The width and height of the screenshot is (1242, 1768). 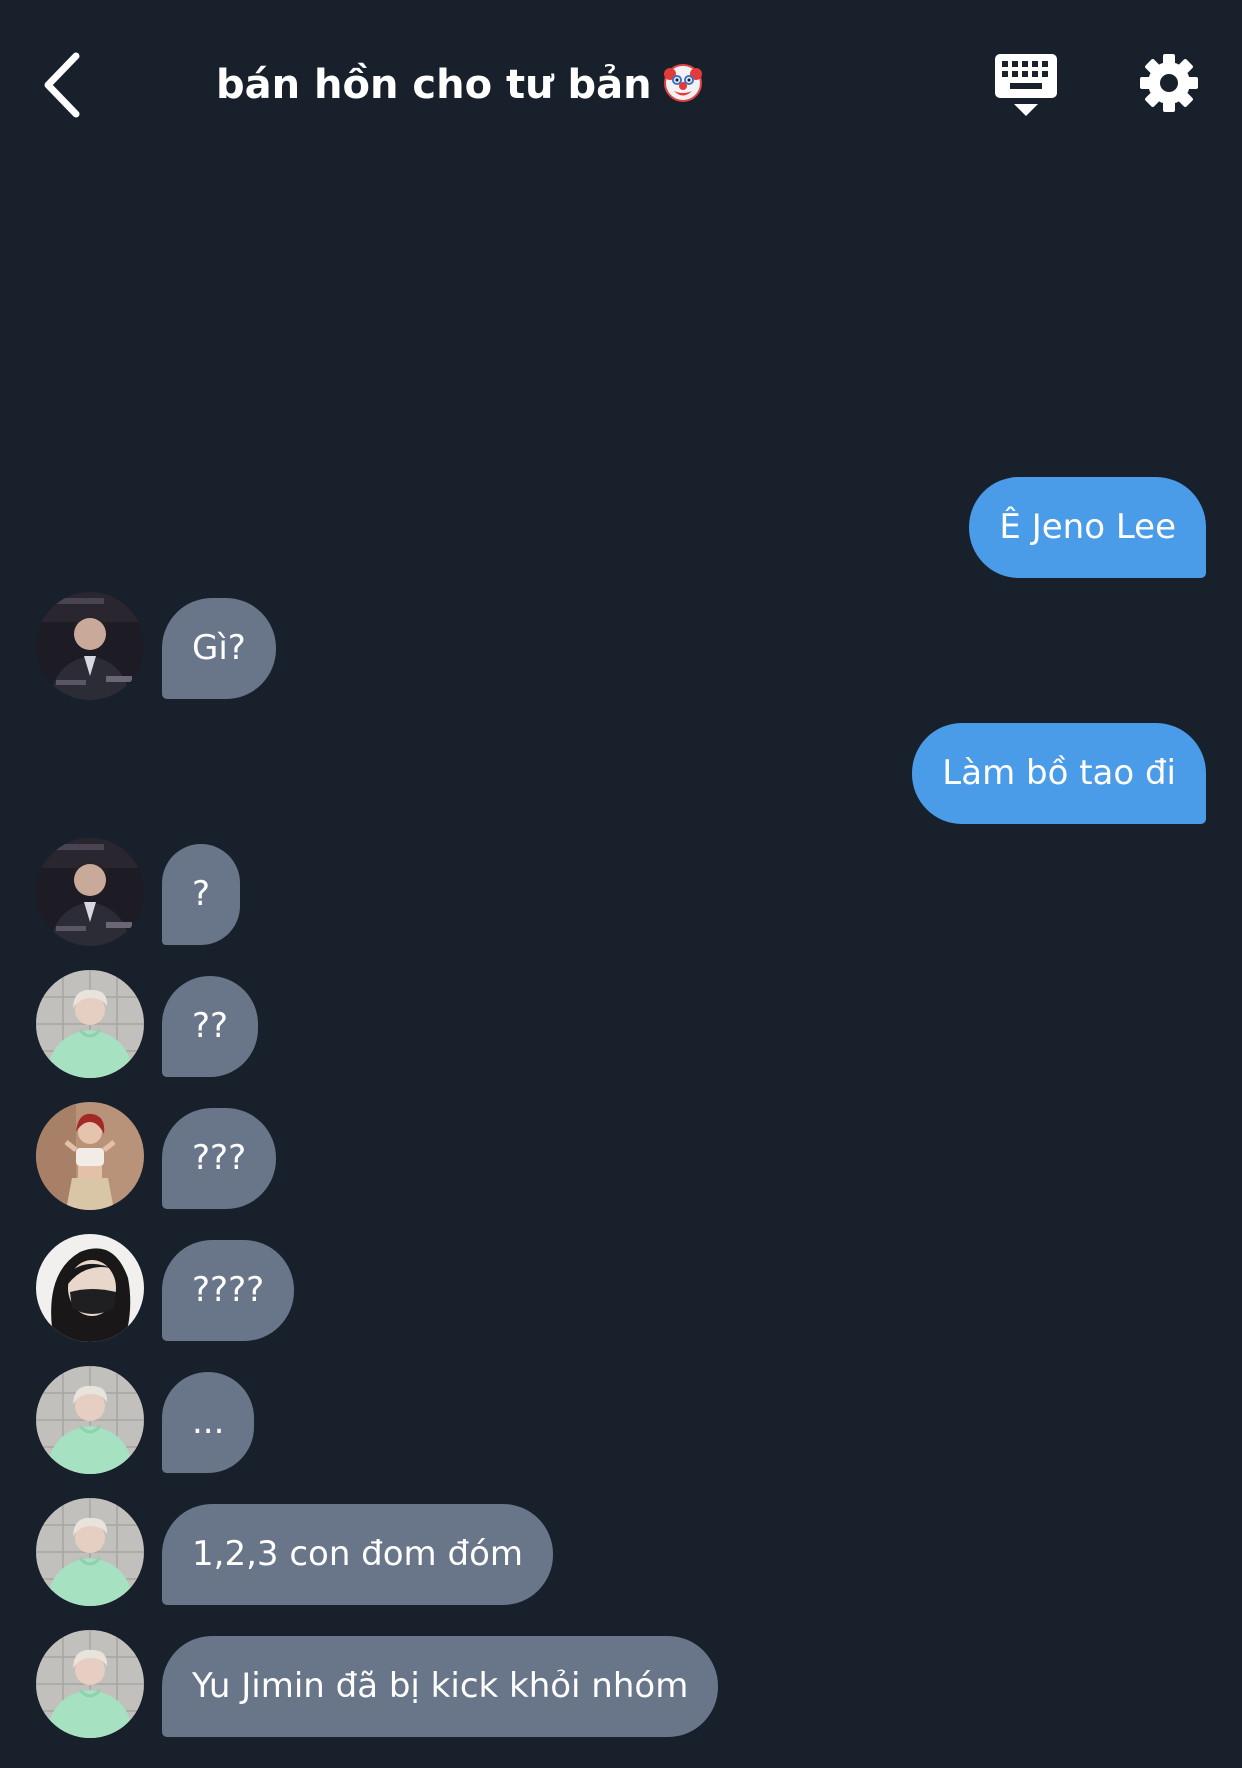 I want to click on message-text: ??, so click(x=210, y=1026).